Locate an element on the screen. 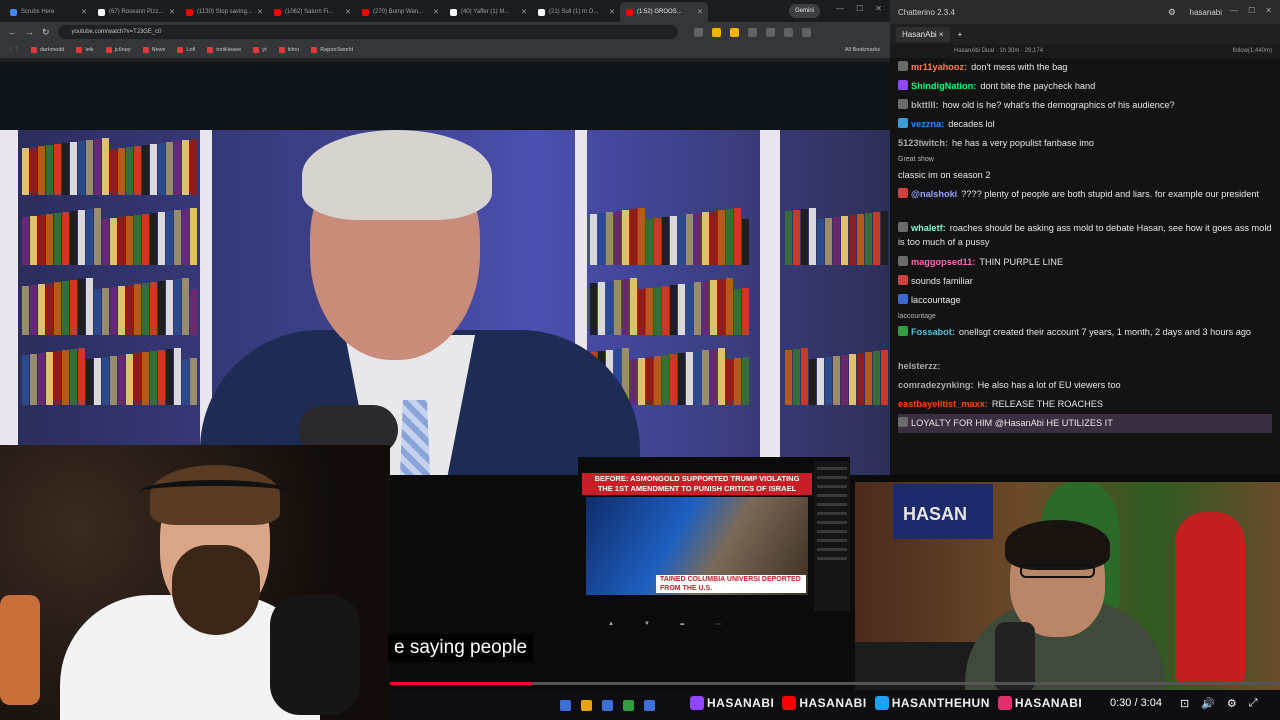 The height and width of the screenshot is (720, 1280). address-bar: youtube.com/watch?v=TJ3GE_c0 is located at coordinates (367, 32).